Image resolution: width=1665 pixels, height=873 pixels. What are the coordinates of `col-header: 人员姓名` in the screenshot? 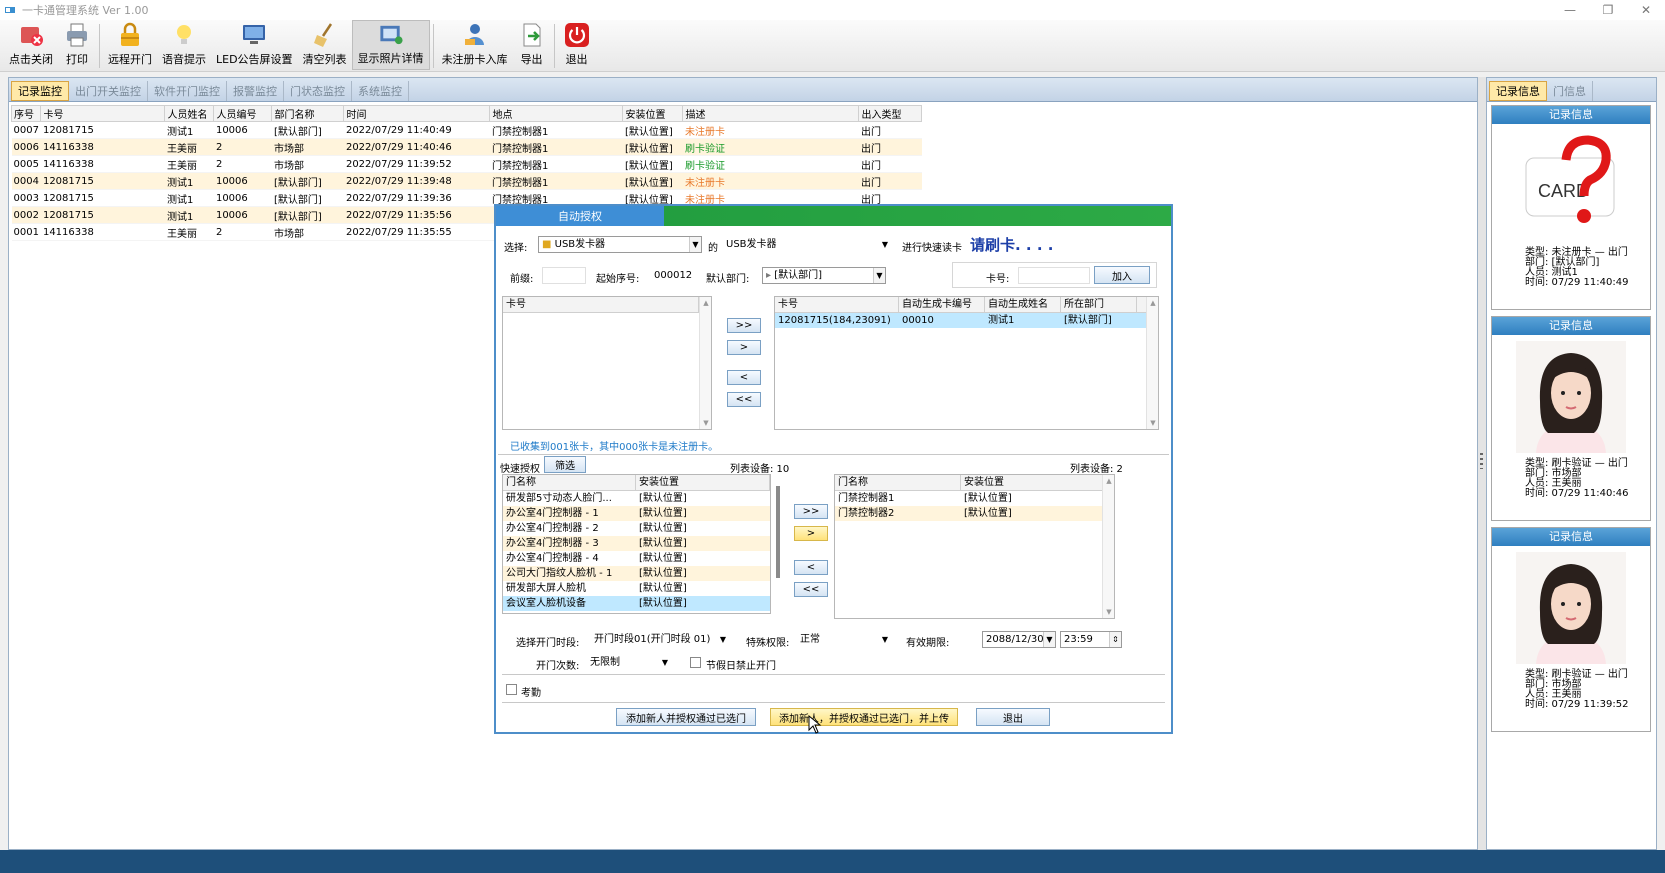 It's located at (189, 113).